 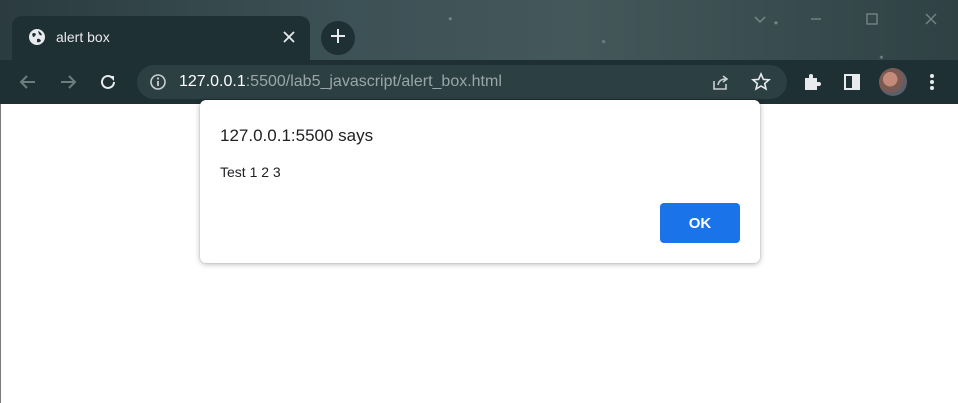 I want to click on url-host: 127.0.0.1, so click(x=212, y=81).